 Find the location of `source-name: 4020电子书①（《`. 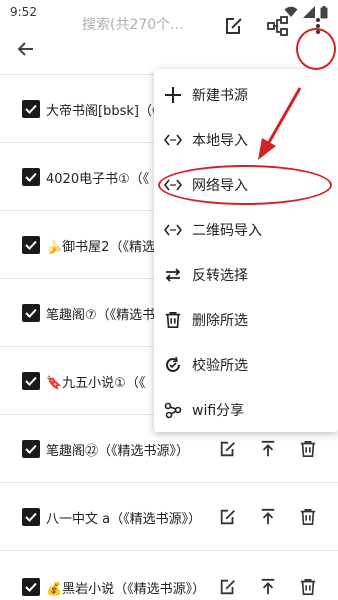

source-name: 4020电子书①（《 is located at coordinates (98, 179).